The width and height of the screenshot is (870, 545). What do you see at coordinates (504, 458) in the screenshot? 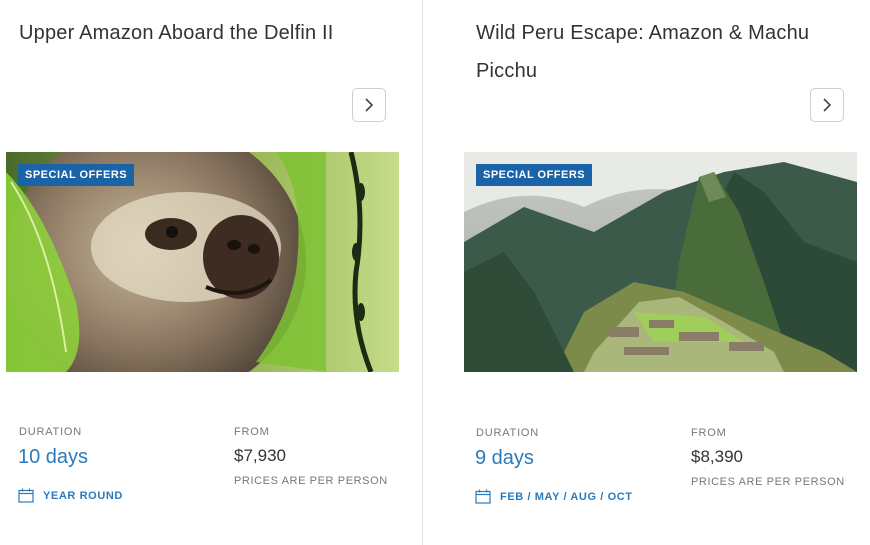
I see `duration-value: 9 days` at bounding box center [504, 458].